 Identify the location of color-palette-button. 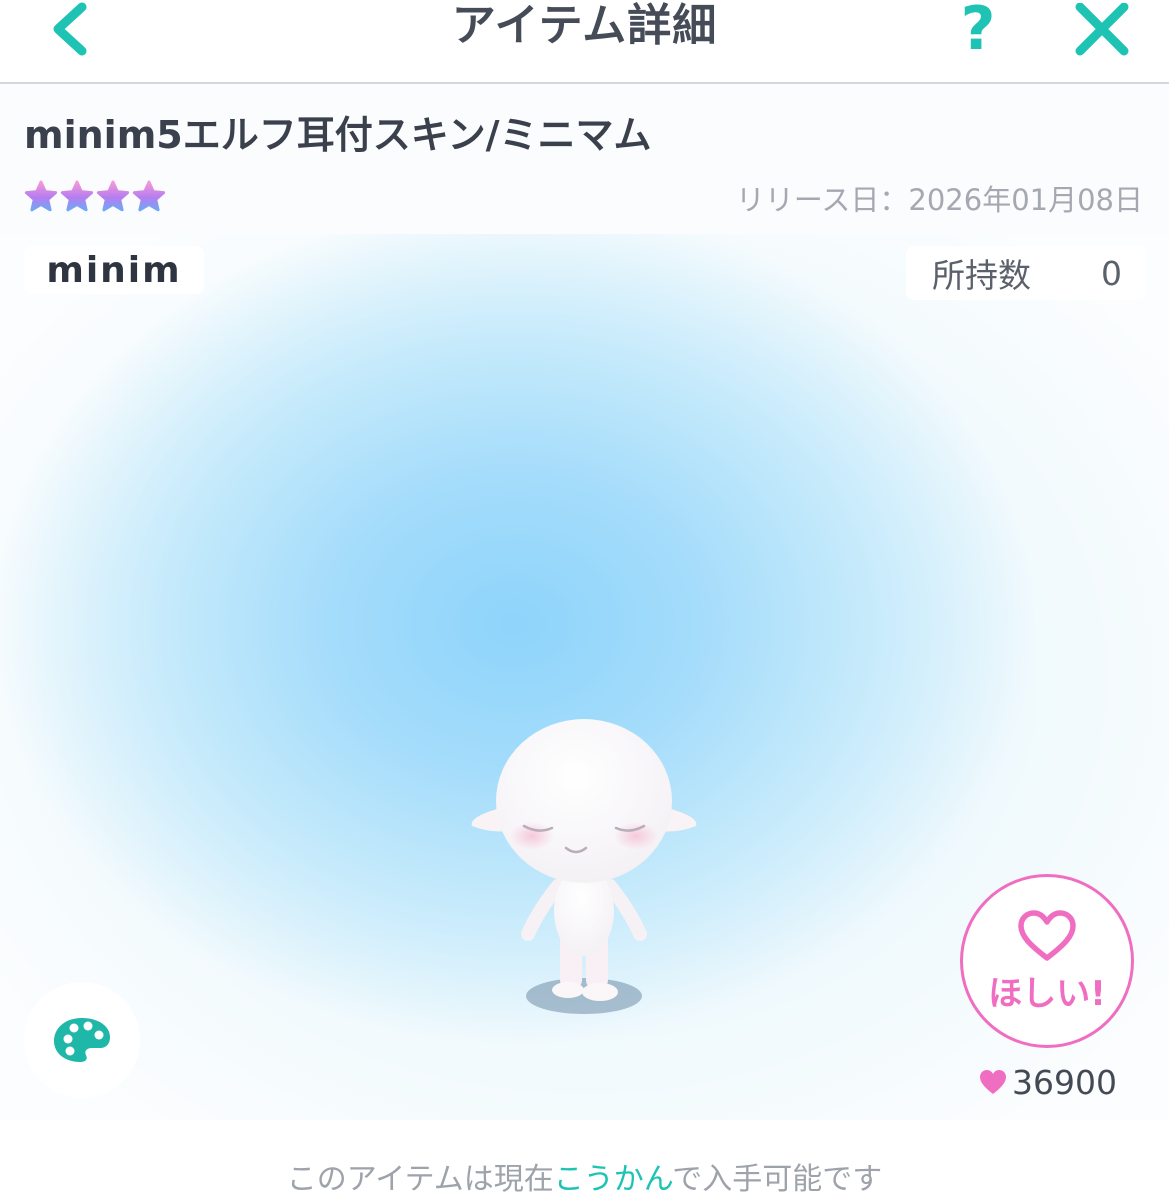
(82, 1040).